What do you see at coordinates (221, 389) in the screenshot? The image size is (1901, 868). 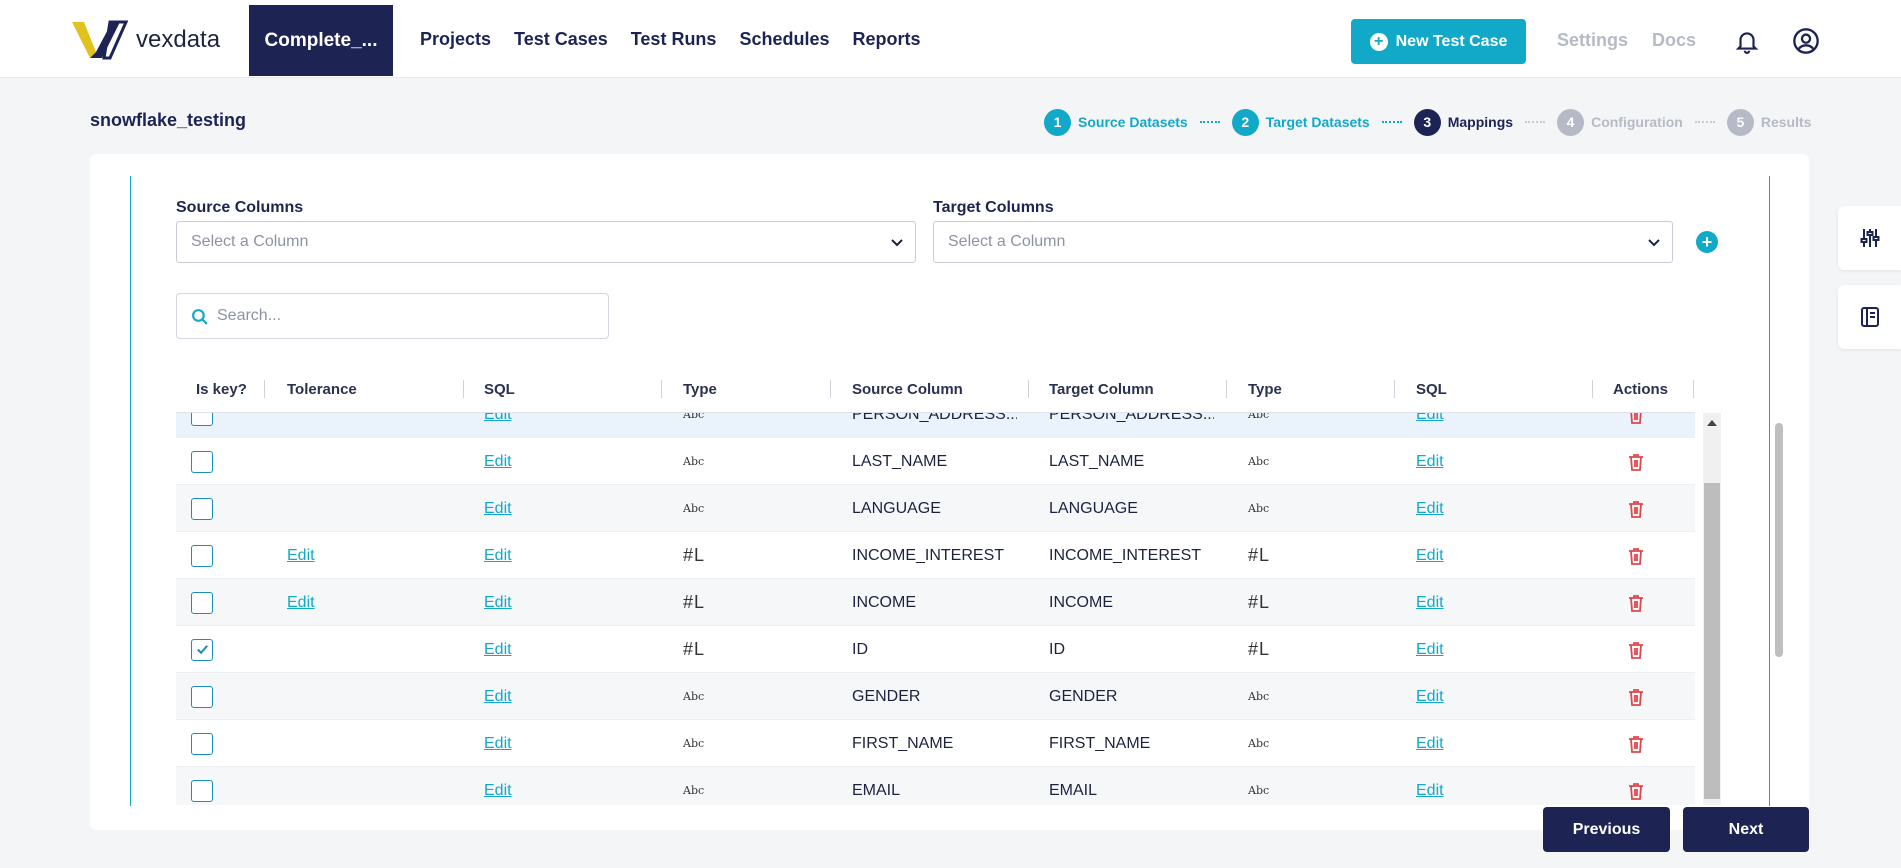 I see `col-is-key: Is key?` at bounding box center [221, 389].